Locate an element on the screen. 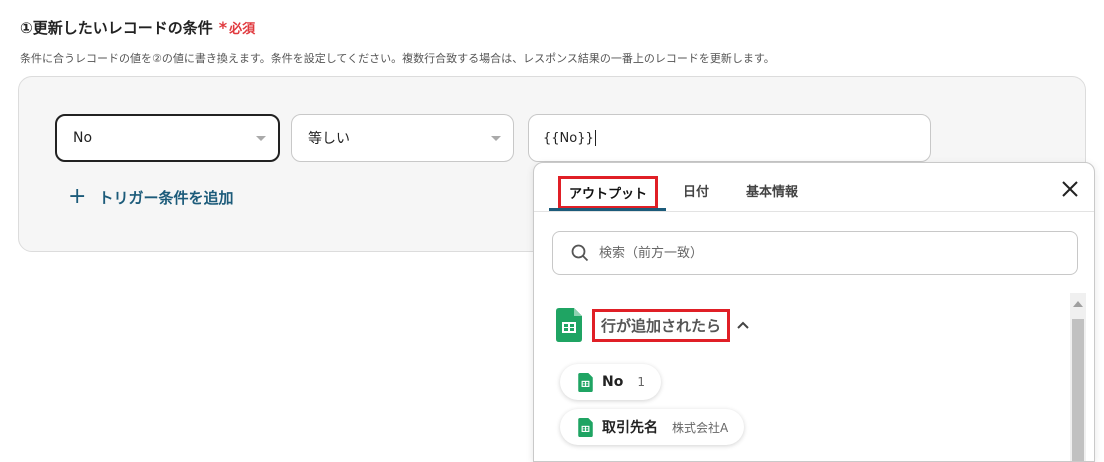  condition-key-value: No is located at coordinates (83, 138).